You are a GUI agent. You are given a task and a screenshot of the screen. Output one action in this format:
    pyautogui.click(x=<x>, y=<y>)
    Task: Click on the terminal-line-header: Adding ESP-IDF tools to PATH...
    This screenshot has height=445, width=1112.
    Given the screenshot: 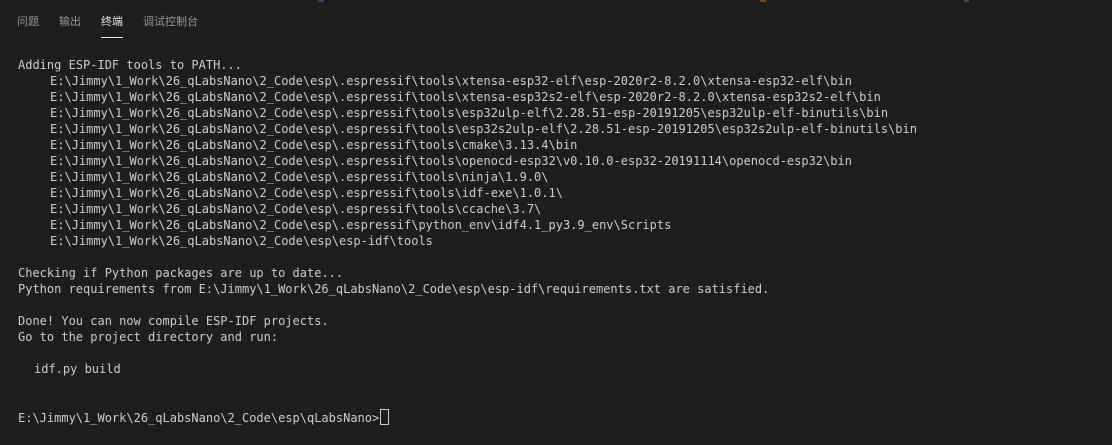 What is the action you would take?
    pyautogui.click(x=130, y=65)
    